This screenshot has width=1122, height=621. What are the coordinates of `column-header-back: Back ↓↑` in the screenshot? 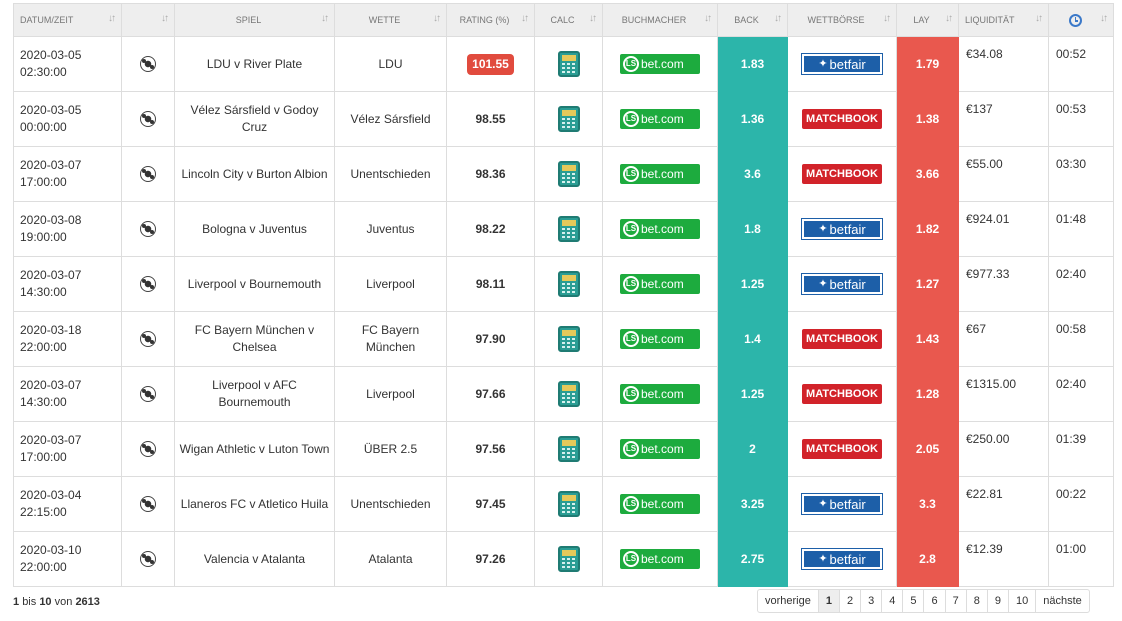 It's located at (752, 20).